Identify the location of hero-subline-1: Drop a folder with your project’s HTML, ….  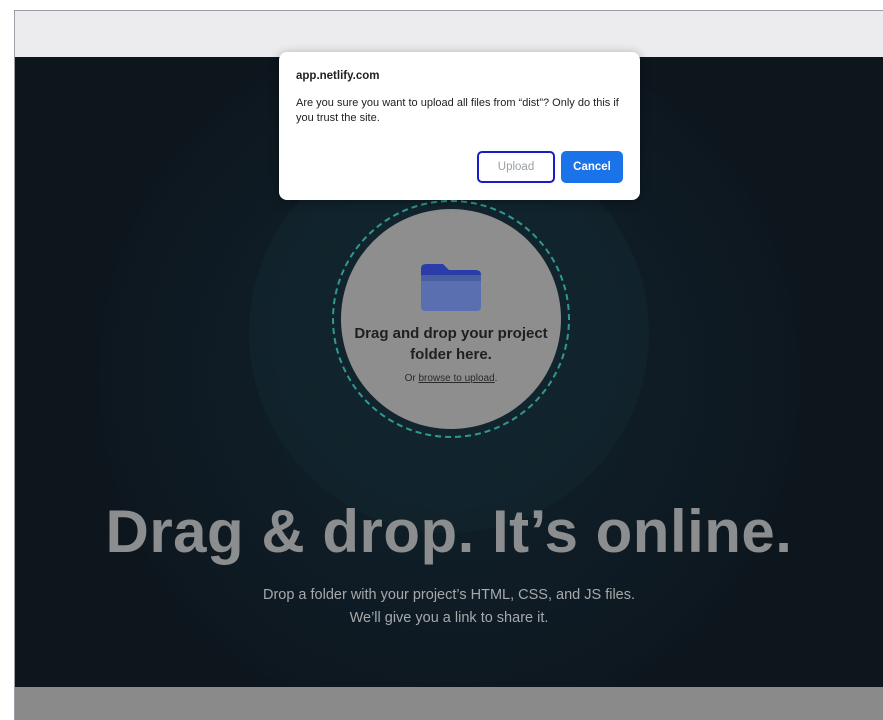
(449, 595).